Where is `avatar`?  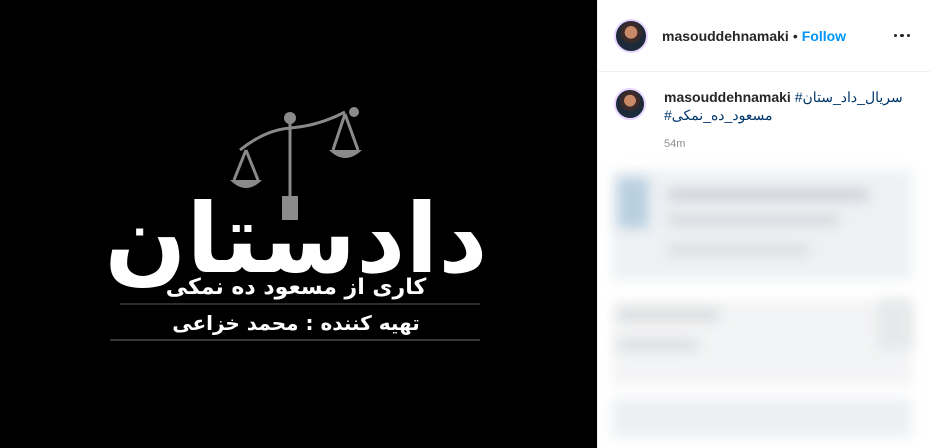
avatar is located at coordinates (631, 35).